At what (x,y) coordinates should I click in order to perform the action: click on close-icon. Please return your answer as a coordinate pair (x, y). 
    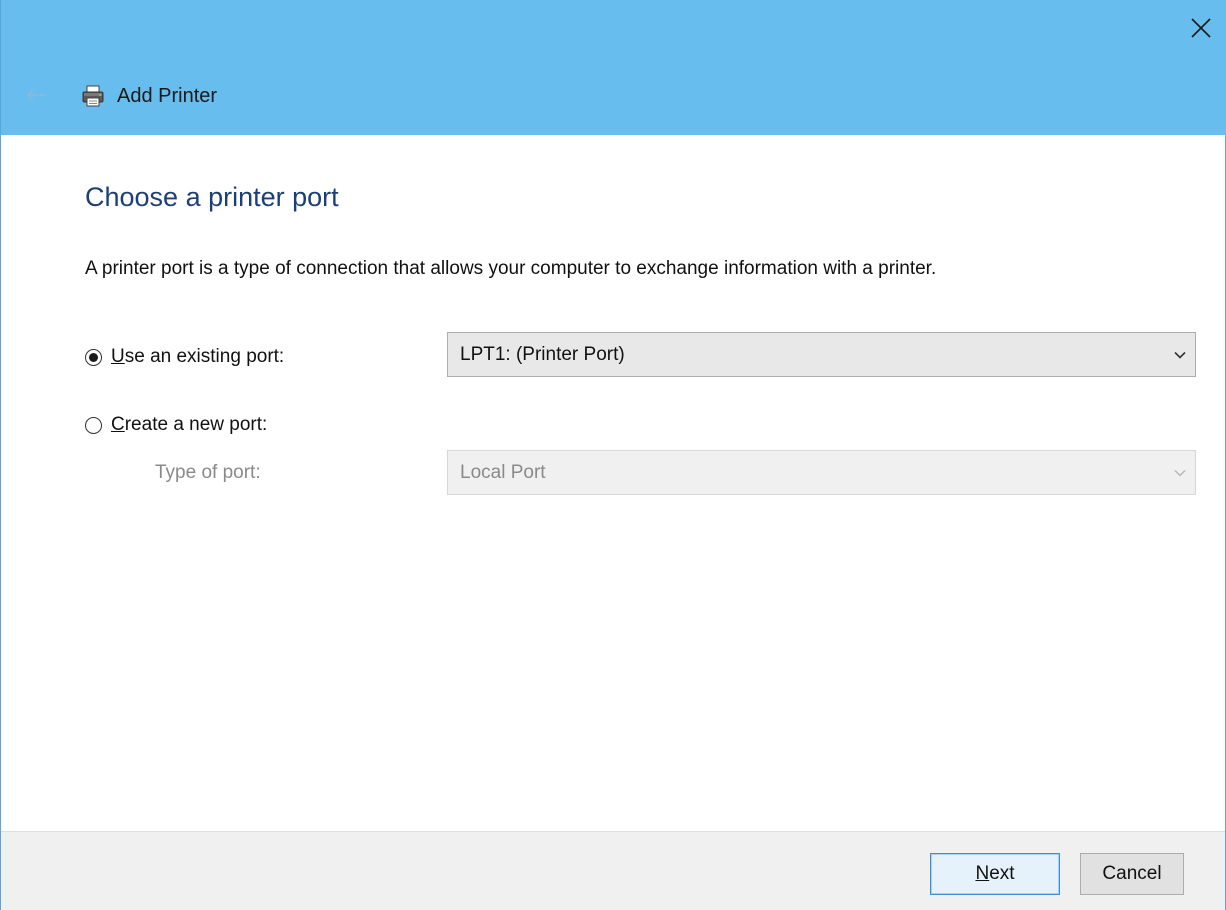
    Looking at the image, I should click on (1201, 28).